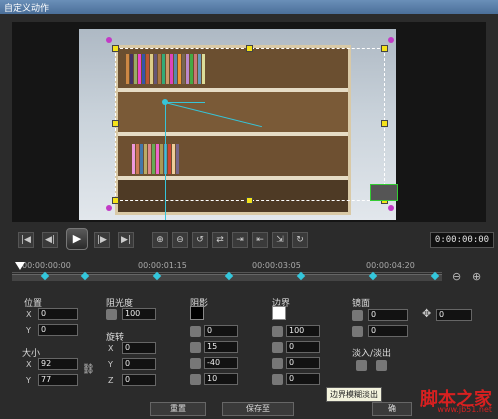 The image size is (498, 419). I want to click on mirror-distance-field: 0, so click(388, 331).